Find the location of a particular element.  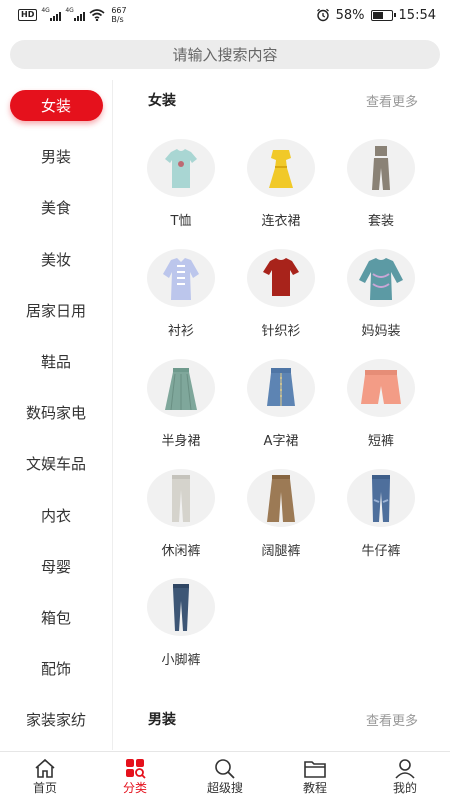

category-item-label: A字裙 is located at coordinates (281, 441).